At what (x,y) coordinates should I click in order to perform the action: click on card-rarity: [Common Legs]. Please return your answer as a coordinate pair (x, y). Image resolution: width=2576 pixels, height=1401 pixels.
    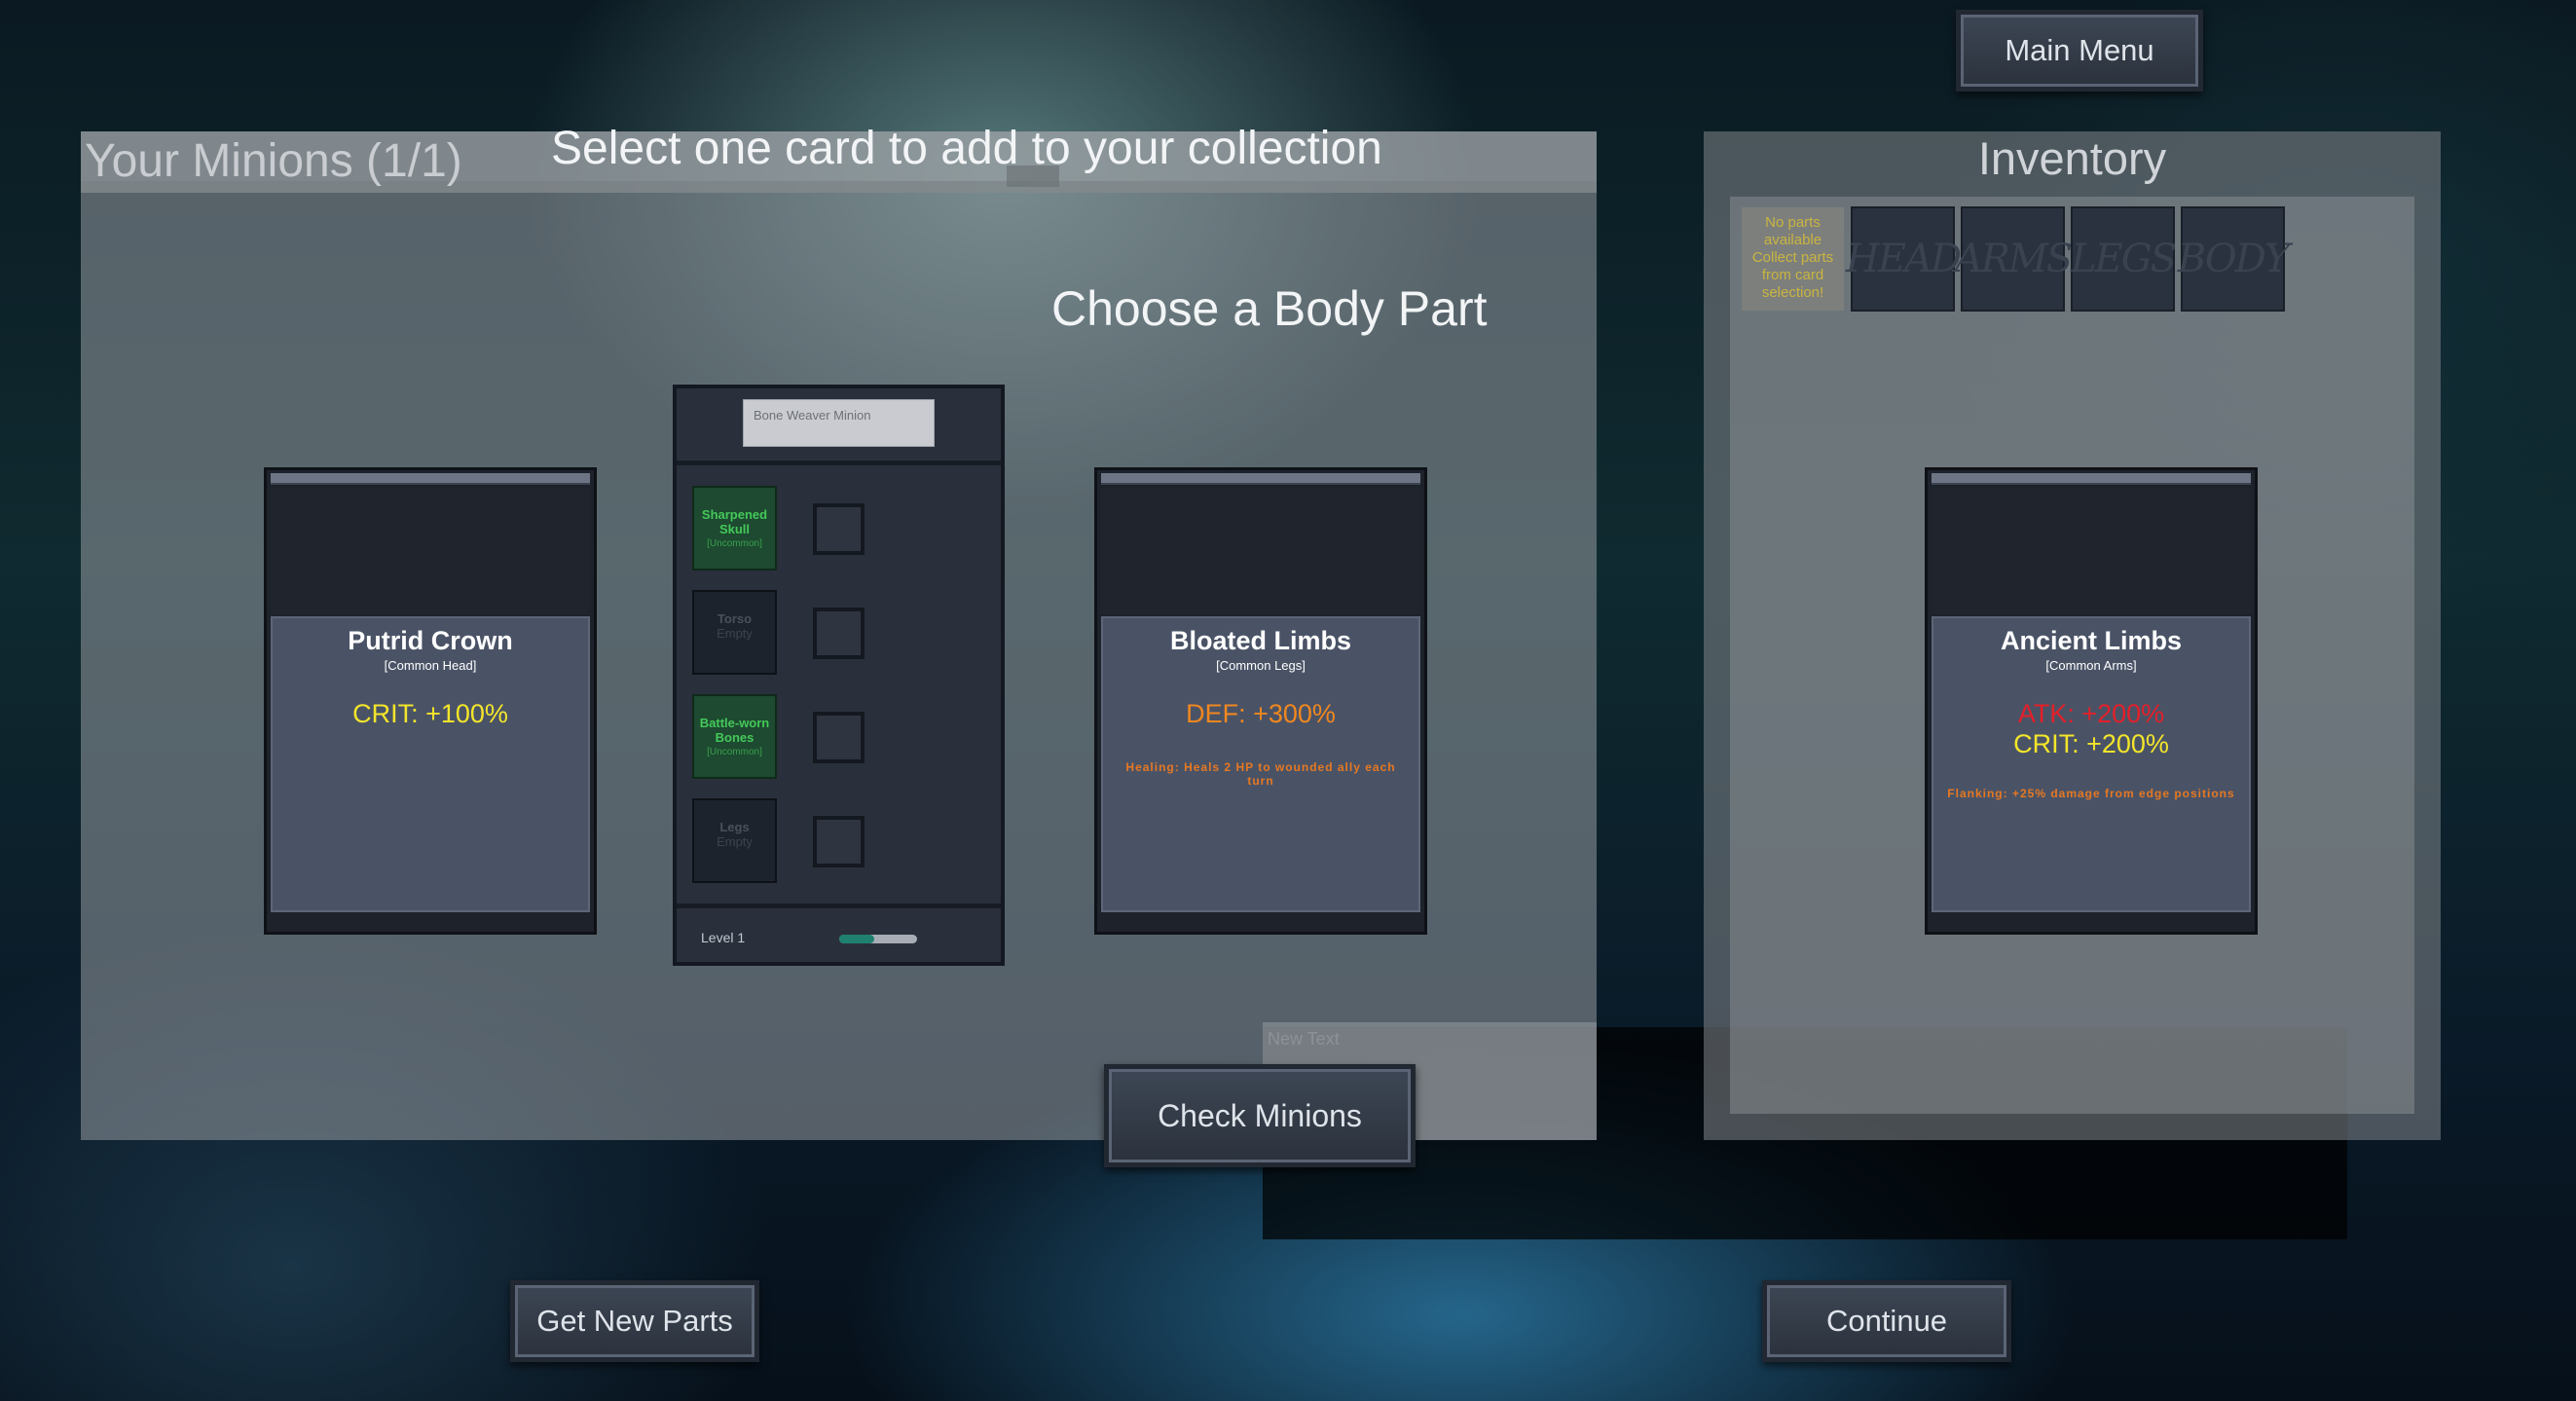
    Looking at the image, I should click on (1261, 665).